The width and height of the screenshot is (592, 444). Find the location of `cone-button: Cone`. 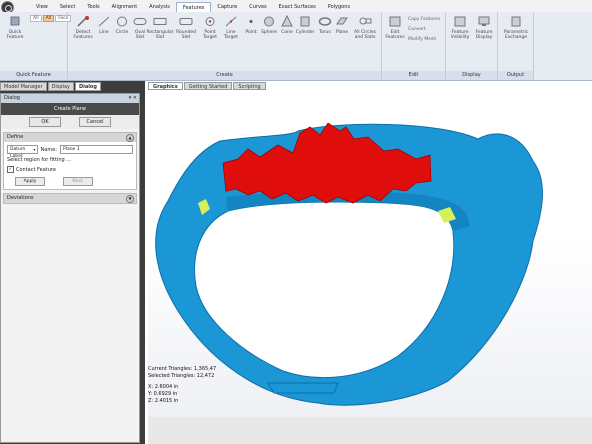

cone-button: Cone is located at coordinates (287, 25).